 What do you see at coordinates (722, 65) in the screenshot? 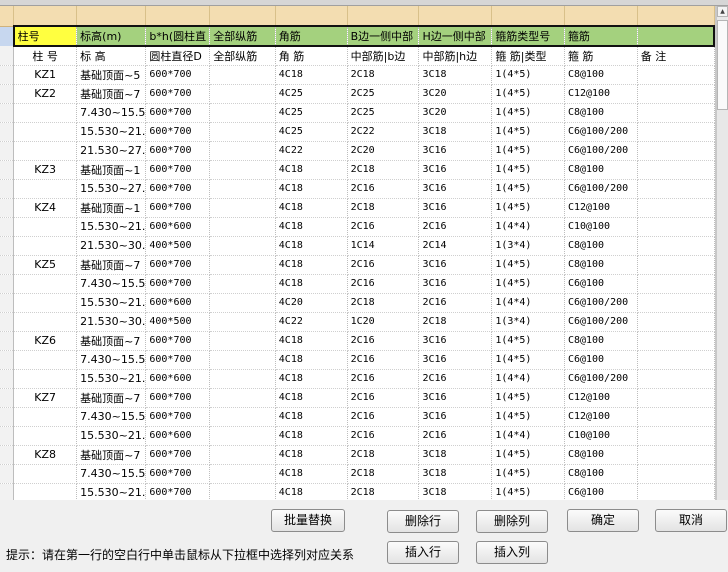
I see `scrollbar-thumb` at bounding box center [722, 65].